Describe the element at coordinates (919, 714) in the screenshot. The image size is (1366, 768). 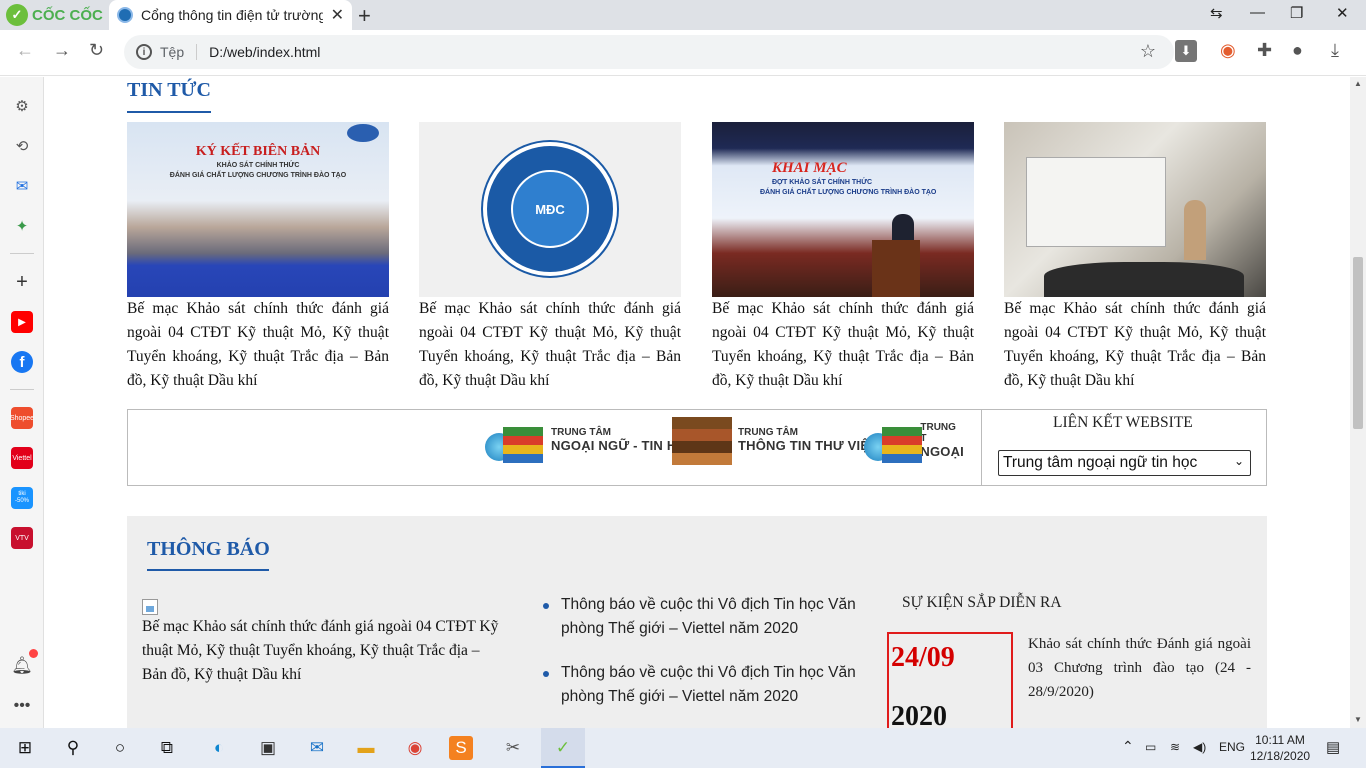
I see `event-year: 2020` at that location.